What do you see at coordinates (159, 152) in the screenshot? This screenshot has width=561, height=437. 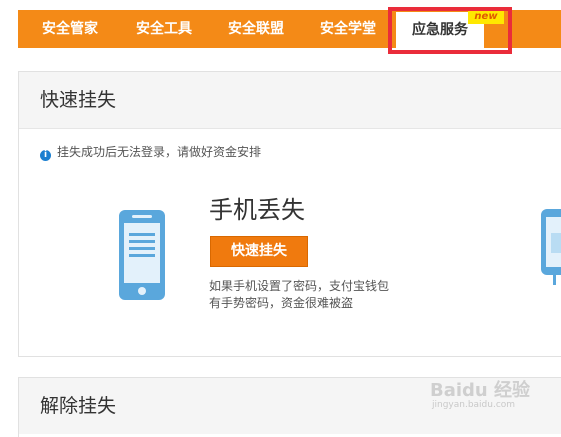 I see `notice-text: 挂失成功后无法登录，请做好资金安排` at bounding box center [159, 152].